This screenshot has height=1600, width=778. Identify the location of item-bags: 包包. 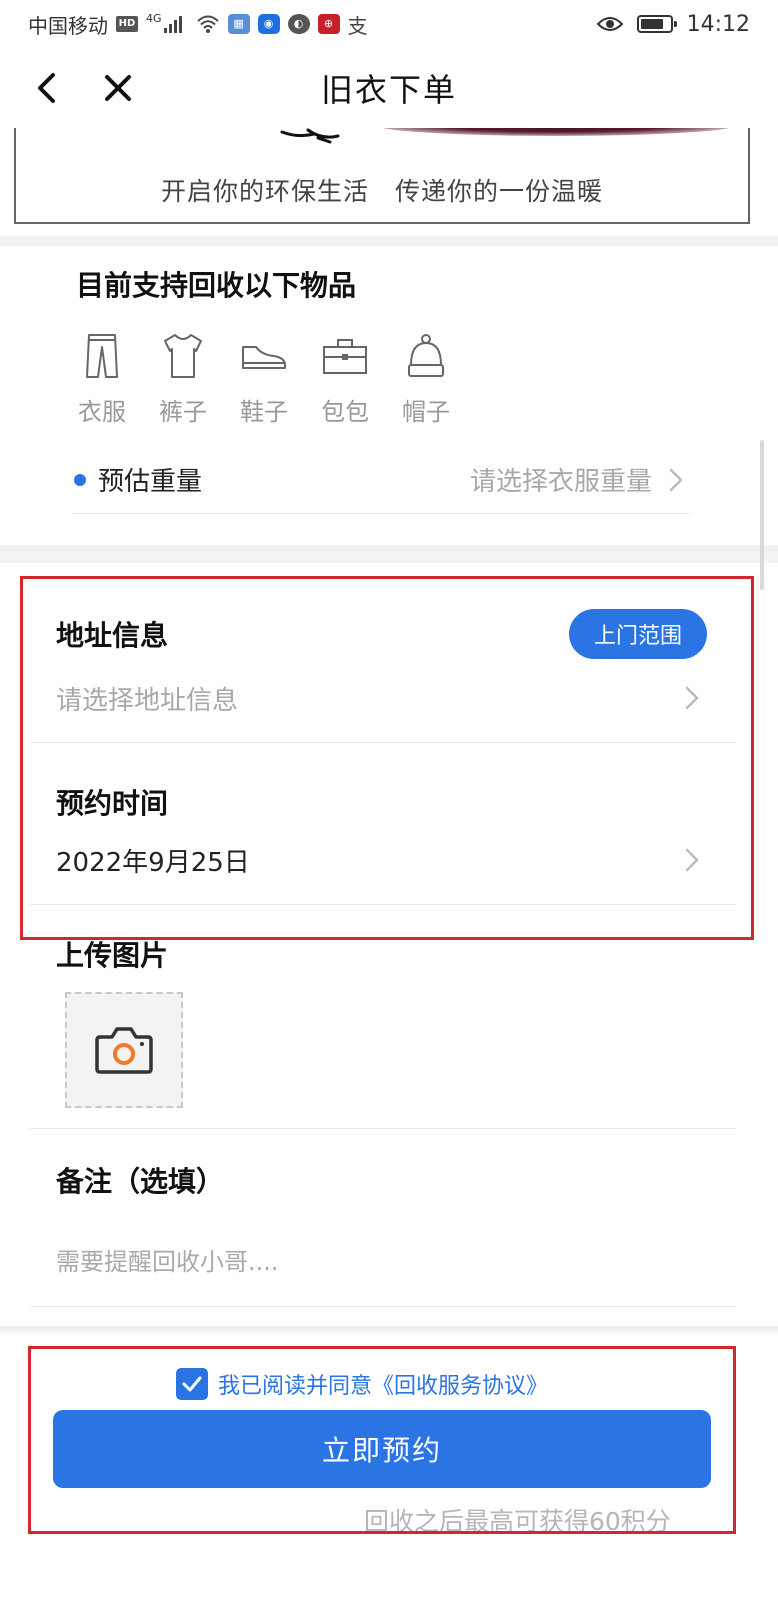
(345, 378).